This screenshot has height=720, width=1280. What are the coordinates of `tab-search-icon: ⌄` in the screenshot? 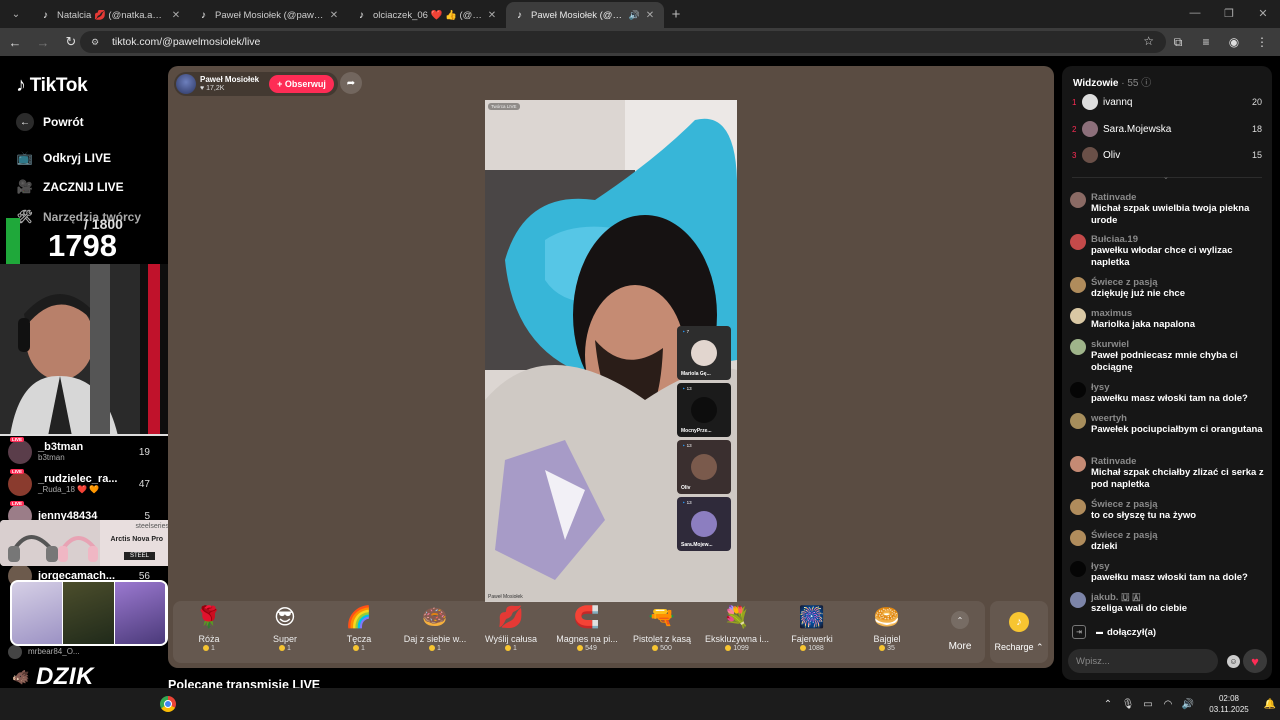 It's located at (16, 14).